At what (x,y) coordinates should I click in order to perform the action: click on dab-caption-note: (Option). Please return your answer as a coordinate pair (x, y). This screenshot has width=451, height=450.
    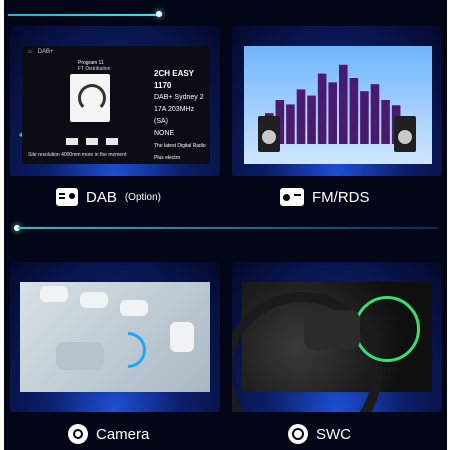
    Looking at the image, I should click on (142, 197).